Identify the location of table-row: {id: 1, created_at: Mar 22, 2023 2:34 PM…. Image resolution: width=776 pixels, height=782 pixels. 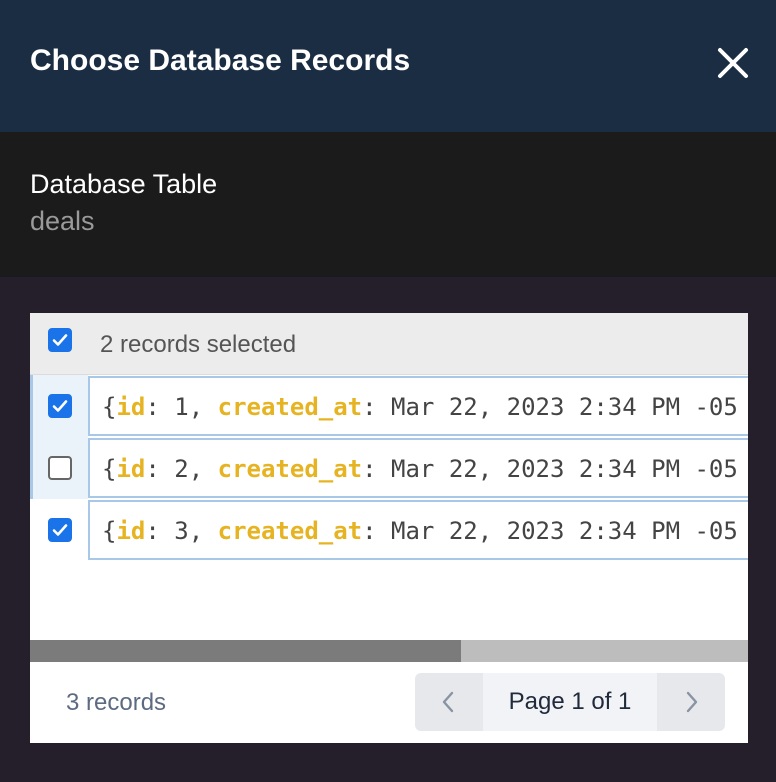
(389, 406).